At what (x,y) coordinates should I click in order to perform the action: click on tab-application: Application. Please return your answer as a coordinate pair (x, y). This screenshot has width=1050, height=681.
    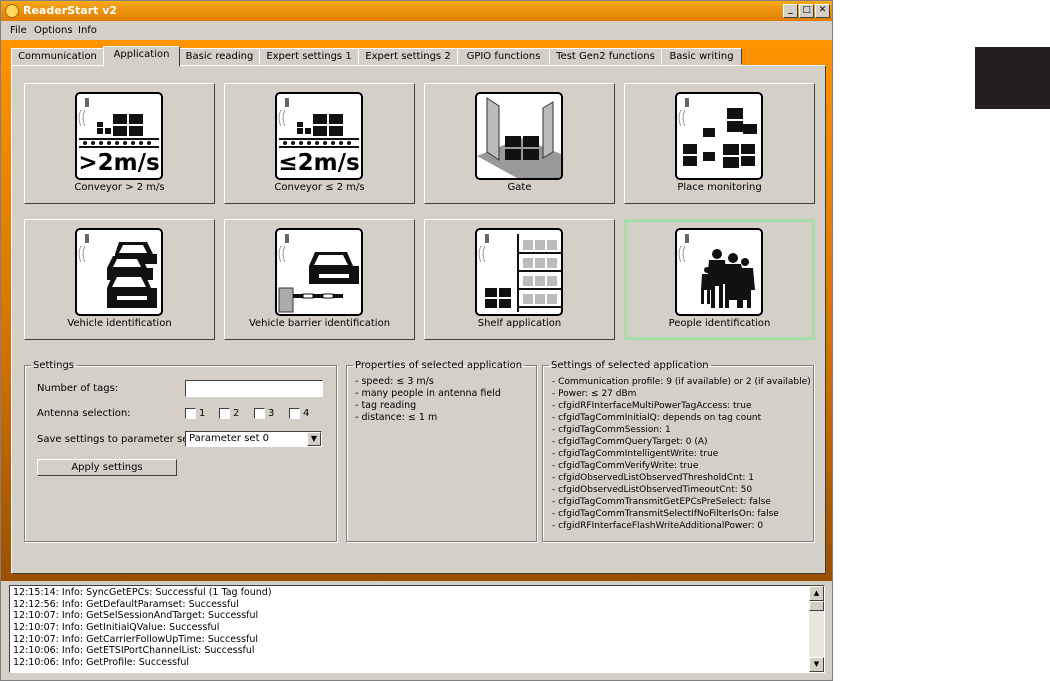
    Looking at the image, I should click on (141, 56).